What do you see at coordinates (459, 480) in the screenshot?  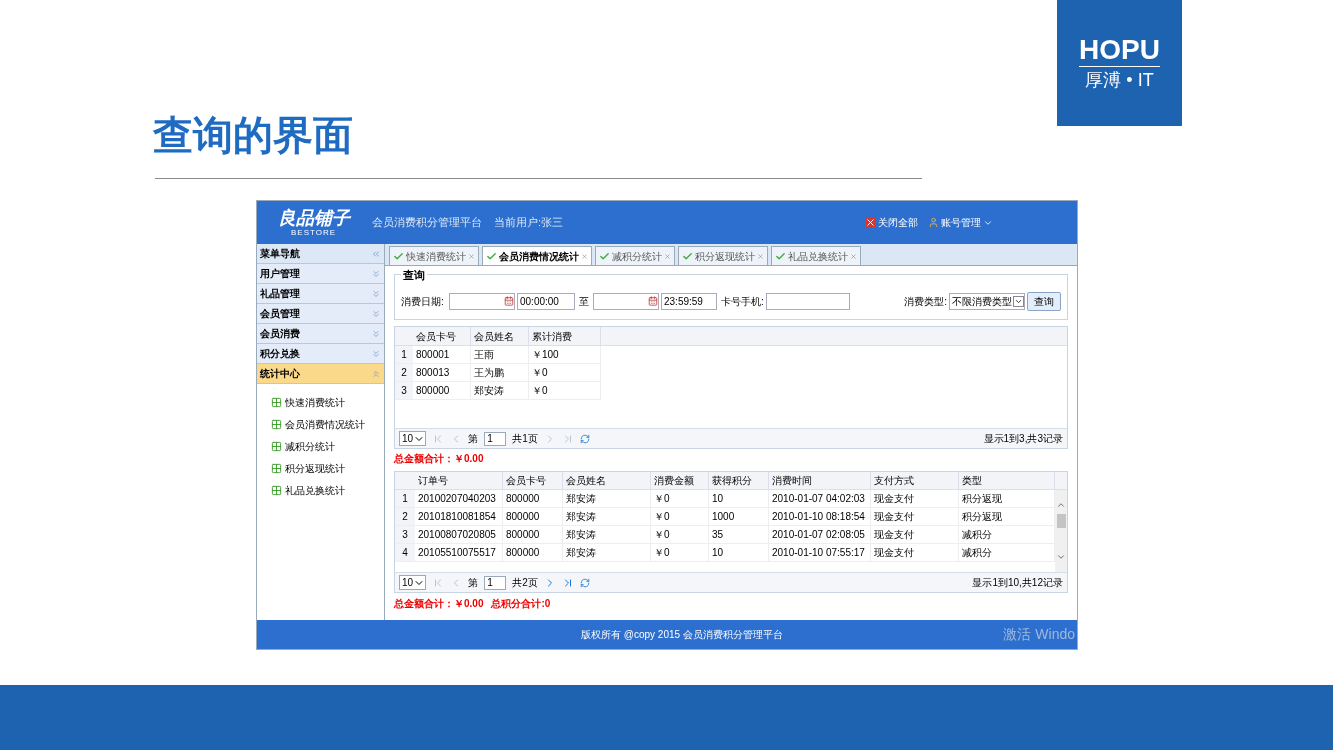 I see `column-header: 订单号` at bounding box center [459, 480].